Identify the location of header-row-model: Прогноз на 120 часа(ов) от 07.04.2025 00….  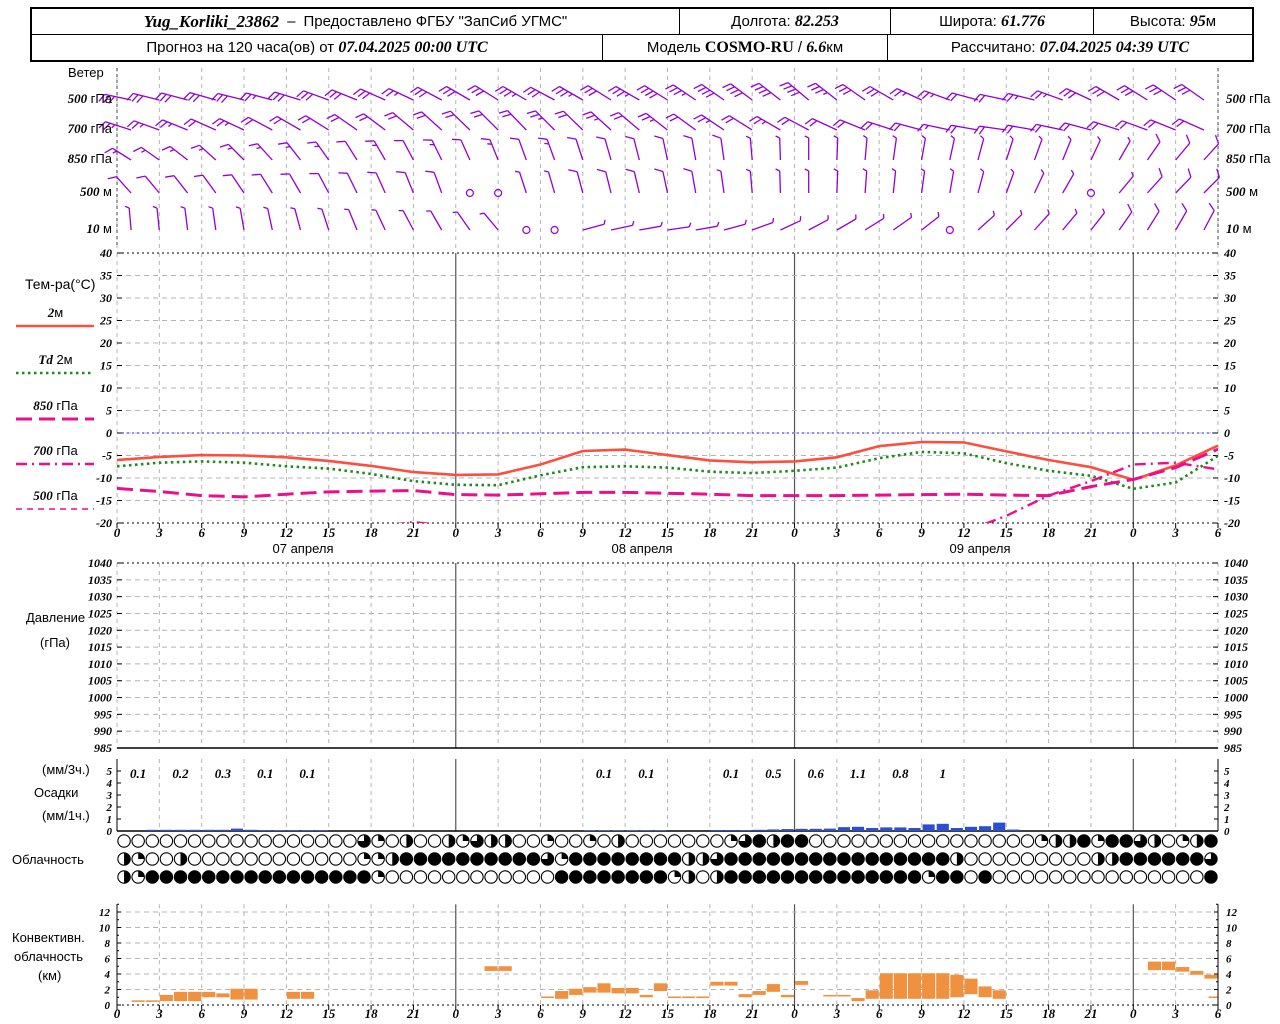
(642, 47).